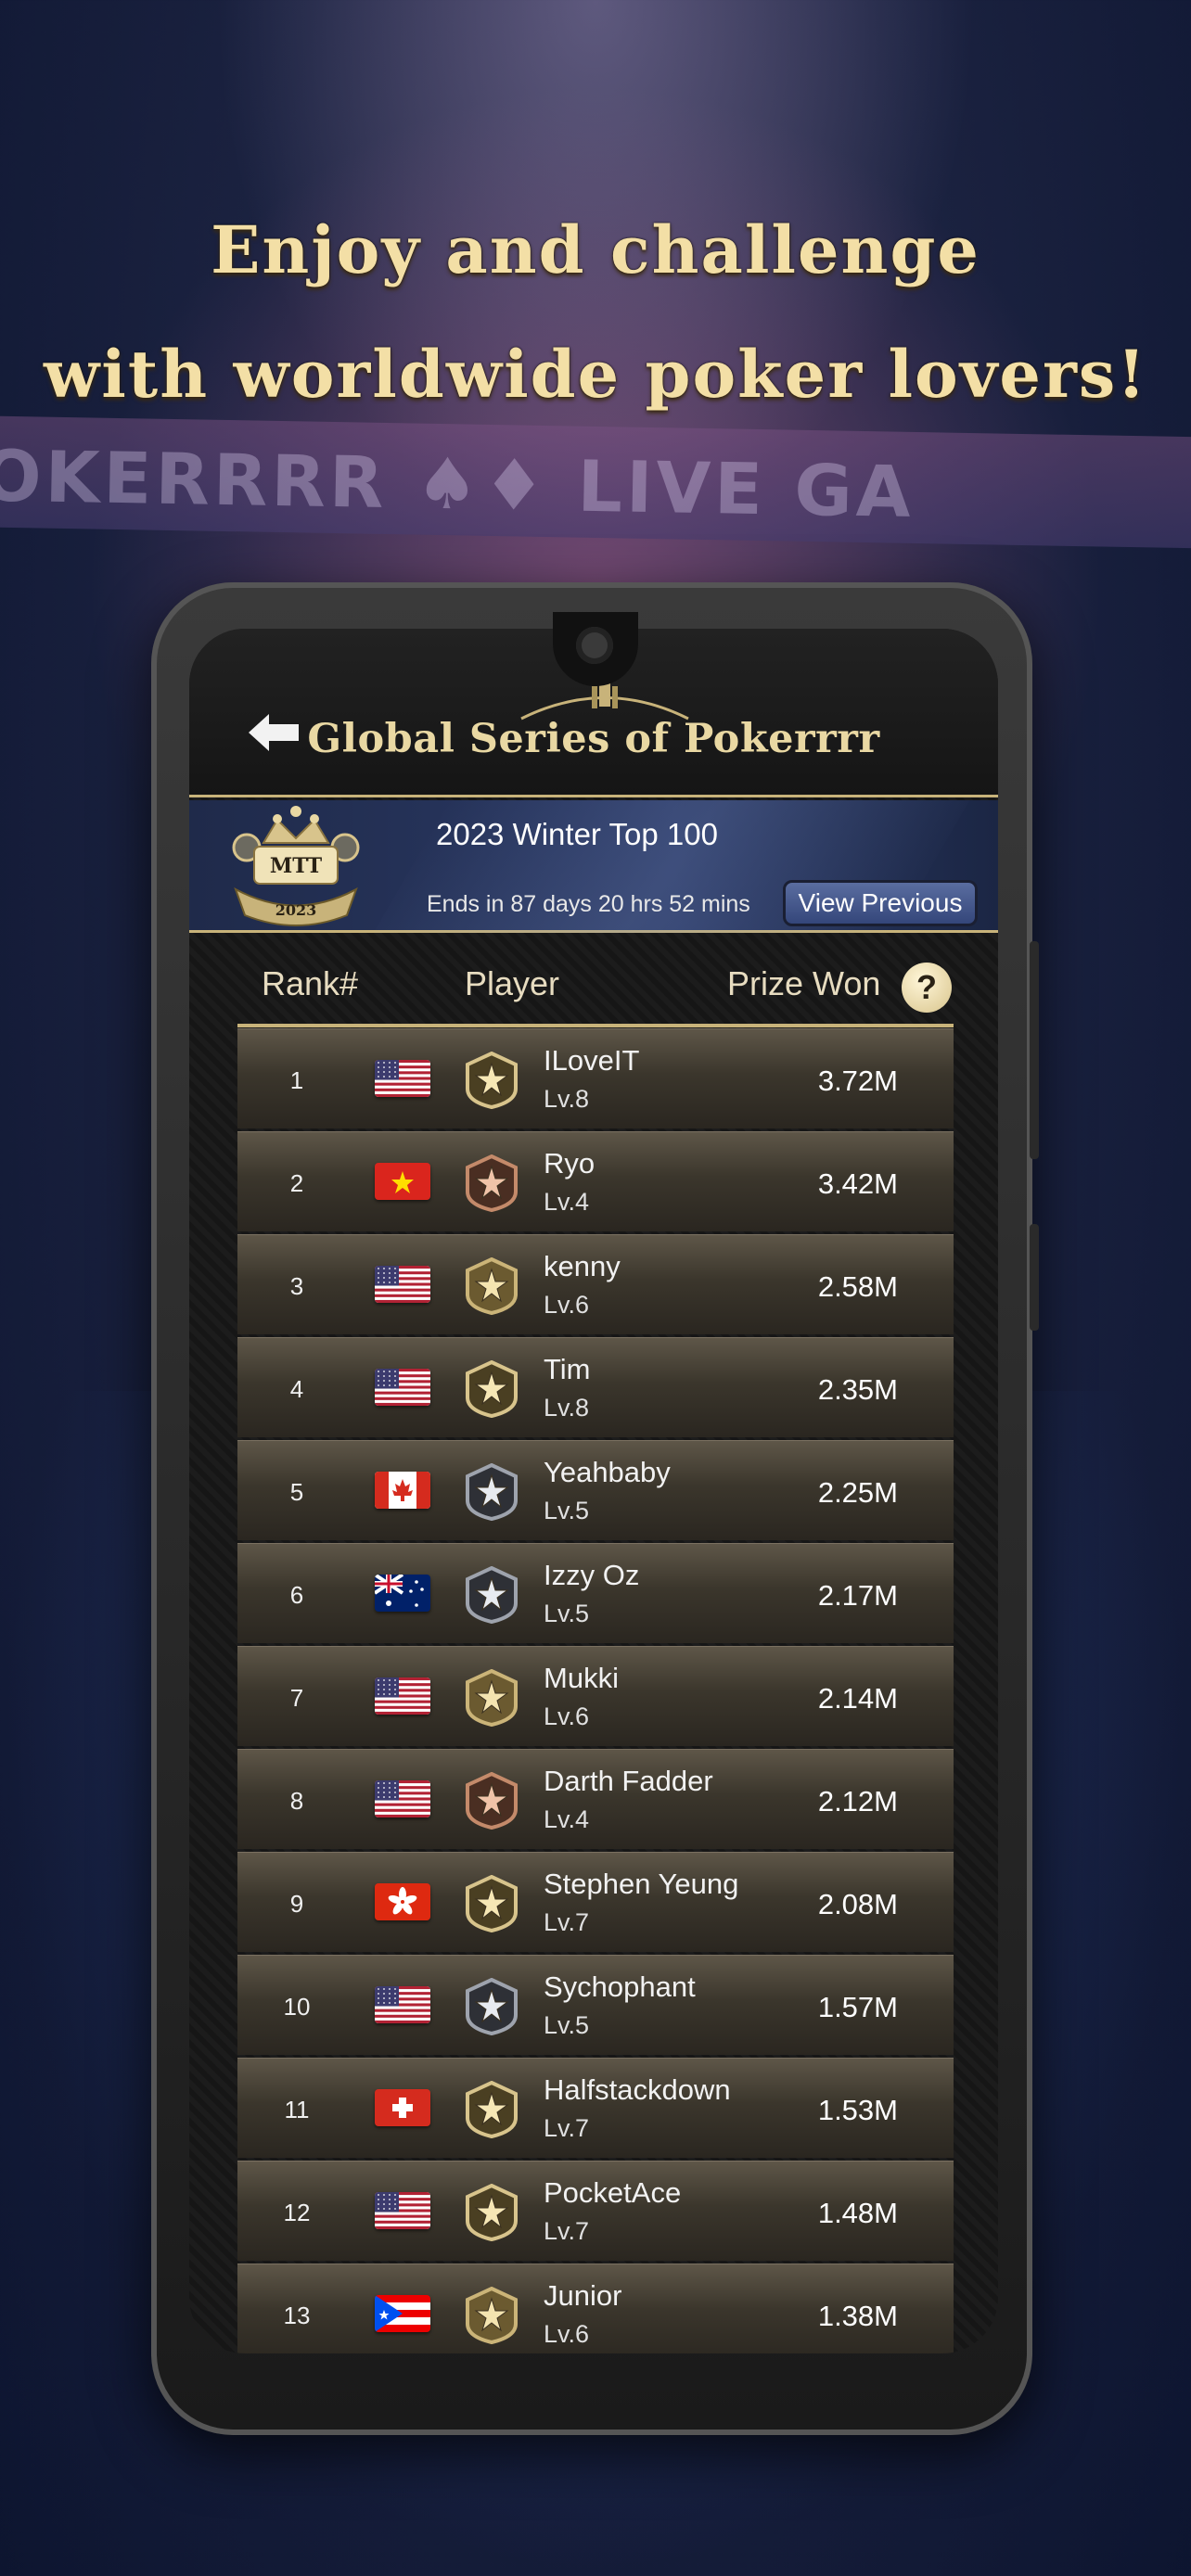  I want to click on row-rank: 5, so click(296, 1492).